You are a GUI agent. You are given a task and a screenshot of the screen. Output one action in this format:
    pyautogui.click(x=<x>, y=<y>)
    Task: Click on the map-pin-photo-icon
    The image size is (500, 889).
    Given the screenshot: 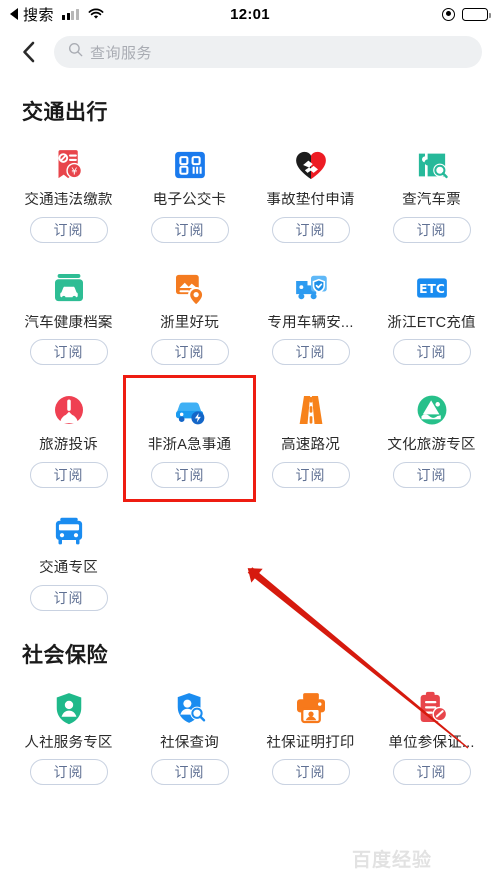 What is the action you would take?
    pyautogui.click(x=190, y=288)
    